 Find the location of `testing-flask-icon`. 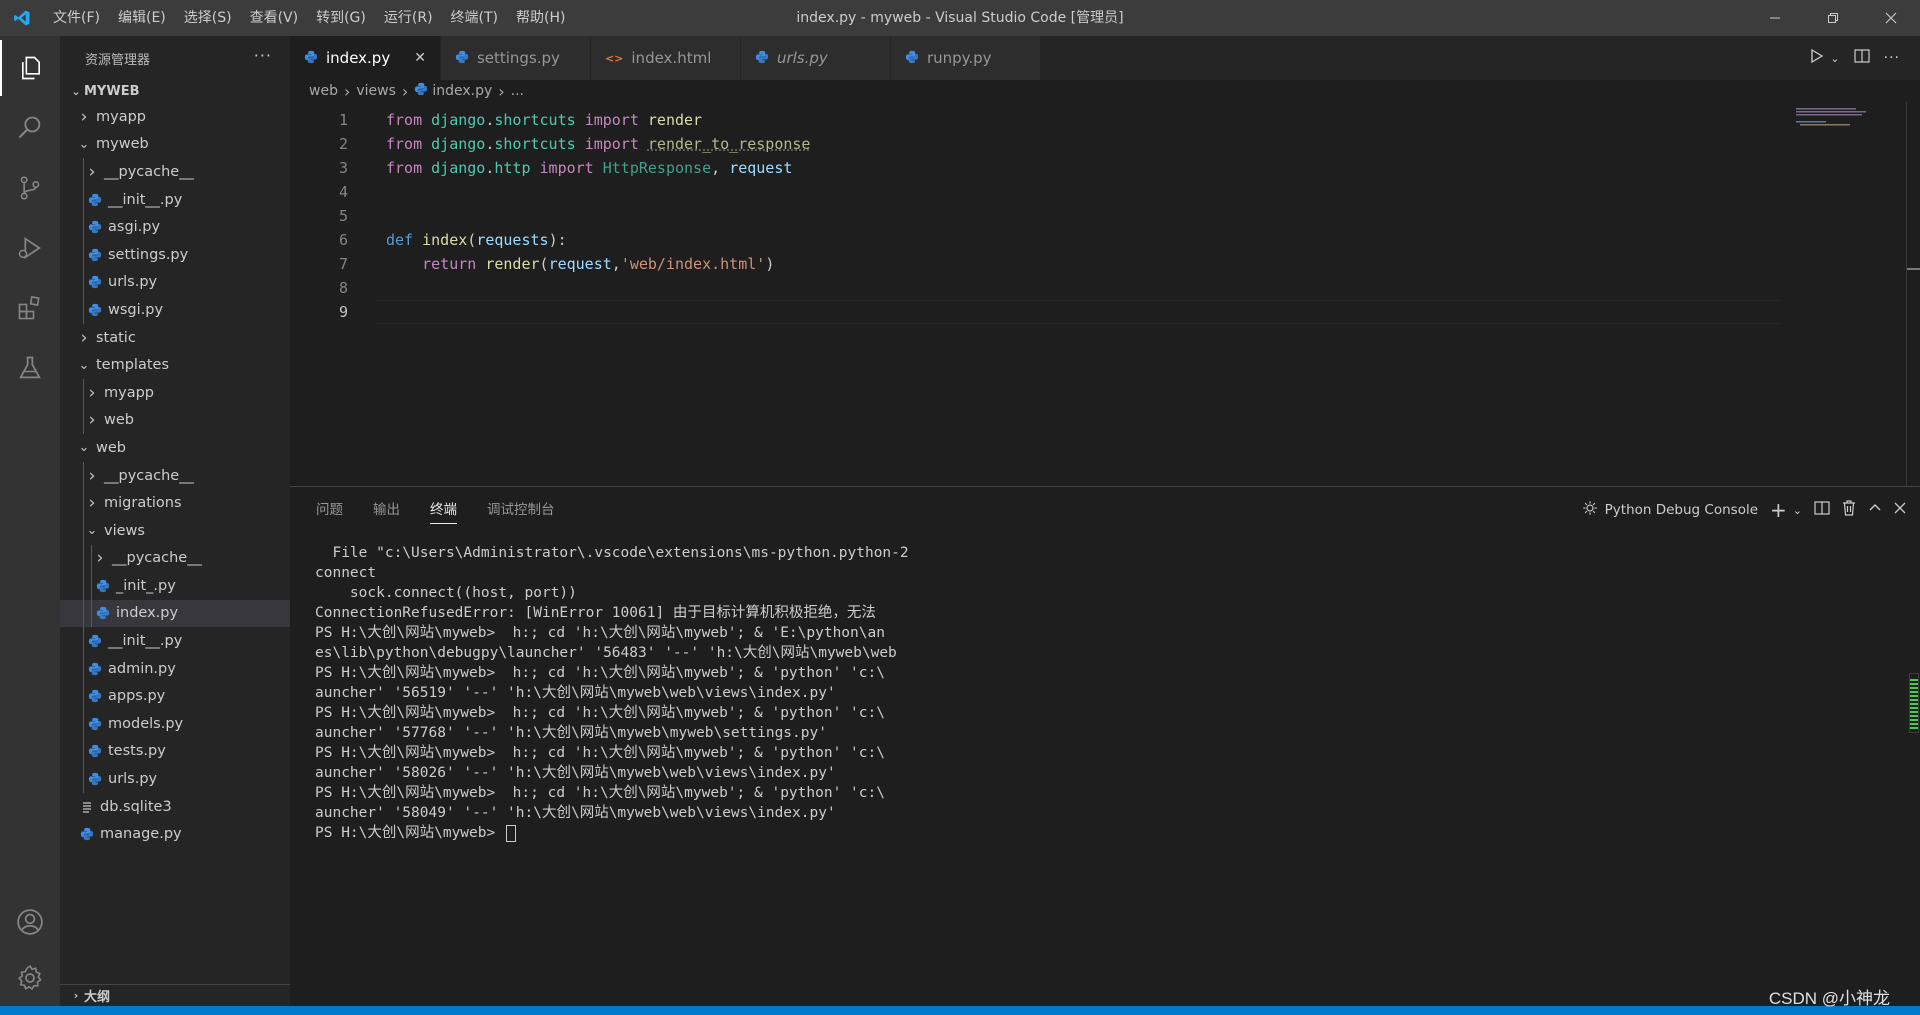

testing-flask-icon is located at coordinates (30, 368).